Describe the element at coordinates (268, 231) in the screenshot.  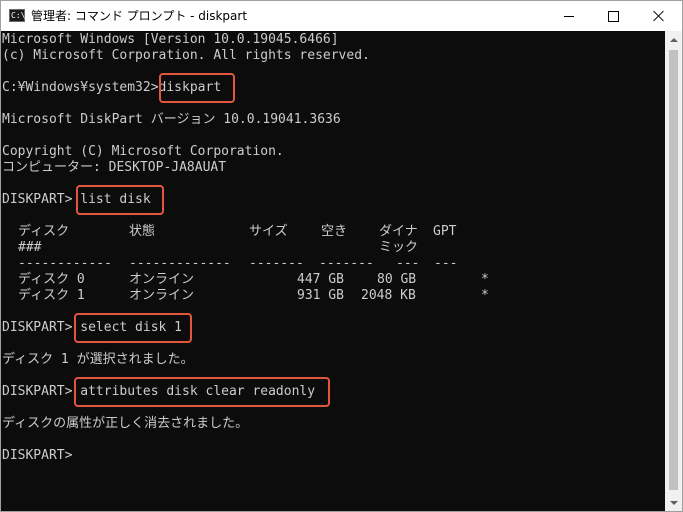
I see `table-header-size: サイズ` at that location.